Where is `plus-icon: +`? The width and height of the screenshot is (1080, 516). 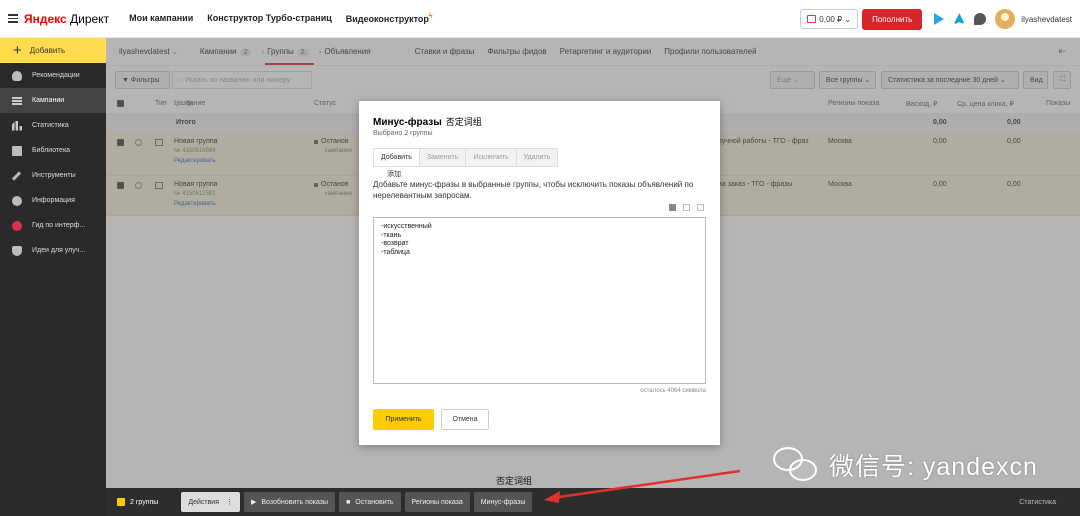 plus-icon: + is located at coordinates (17, 50).